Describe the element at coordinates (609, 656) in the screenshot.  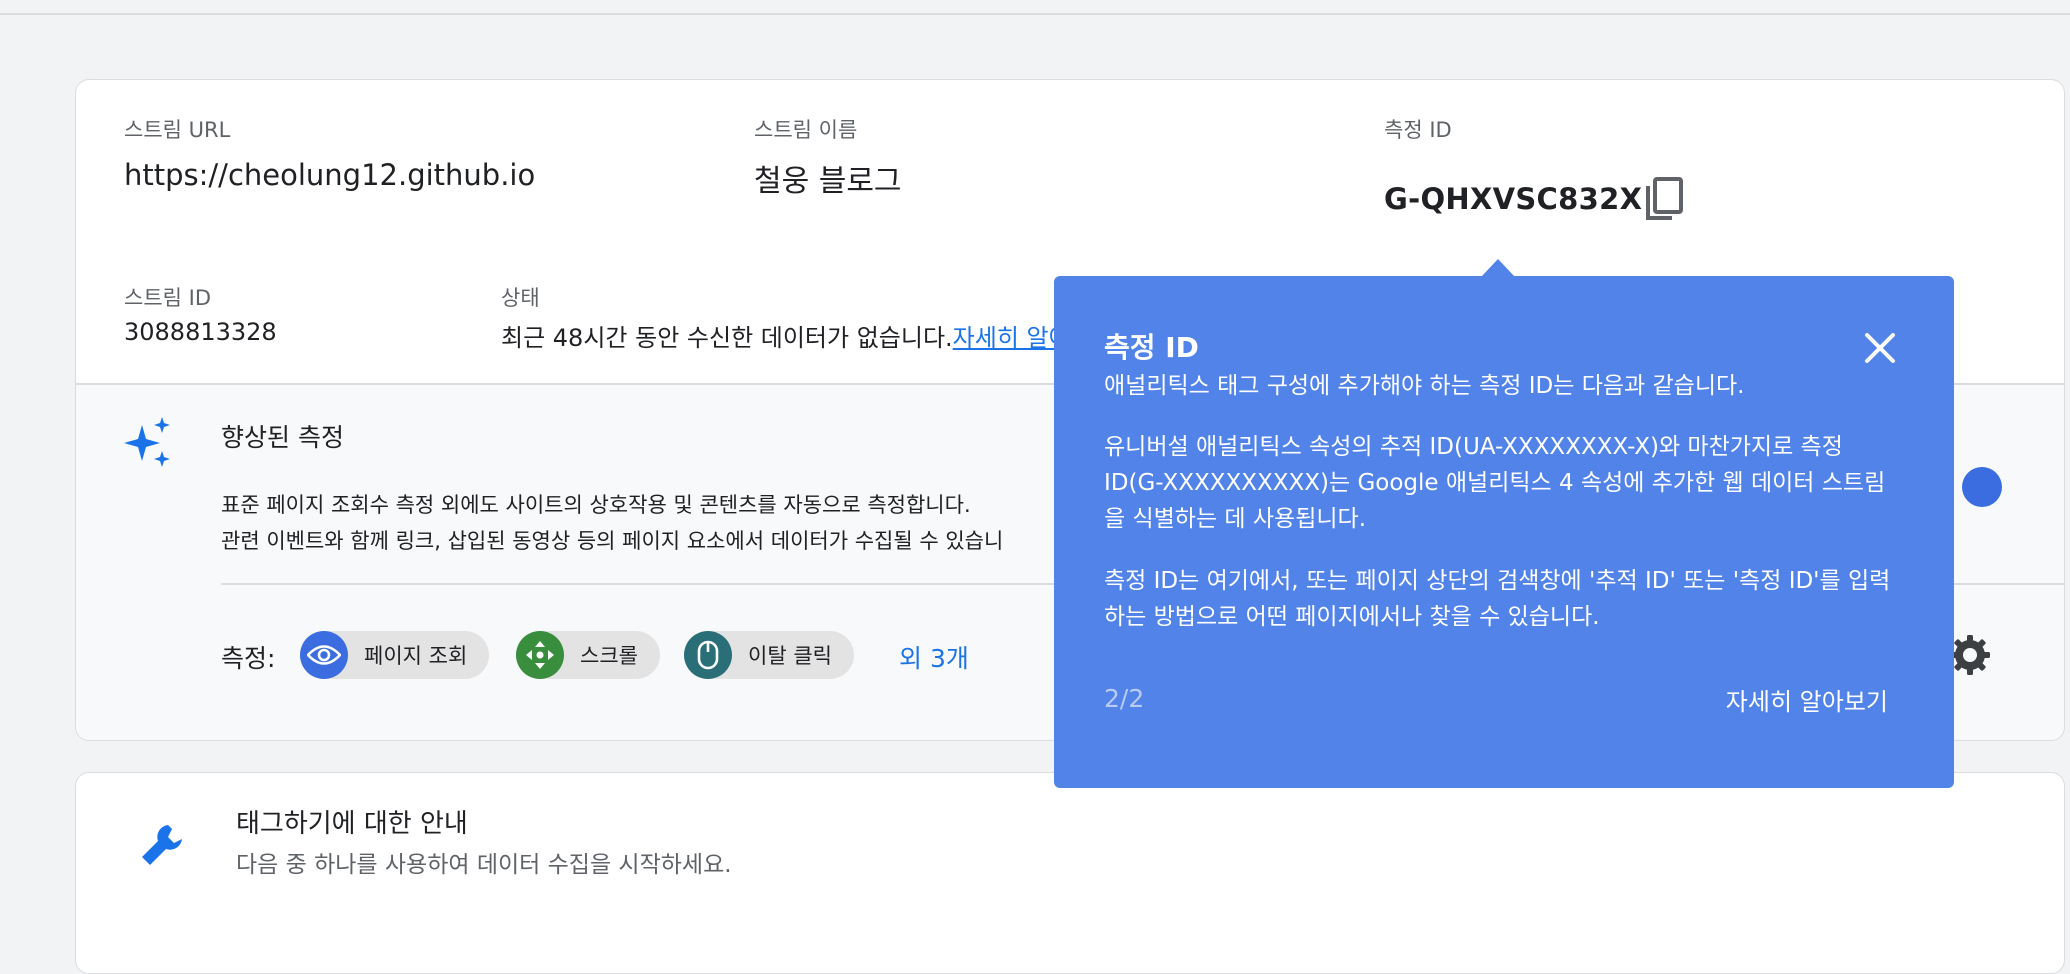
I see `chip-scroll-label: 스크롤` at that location.